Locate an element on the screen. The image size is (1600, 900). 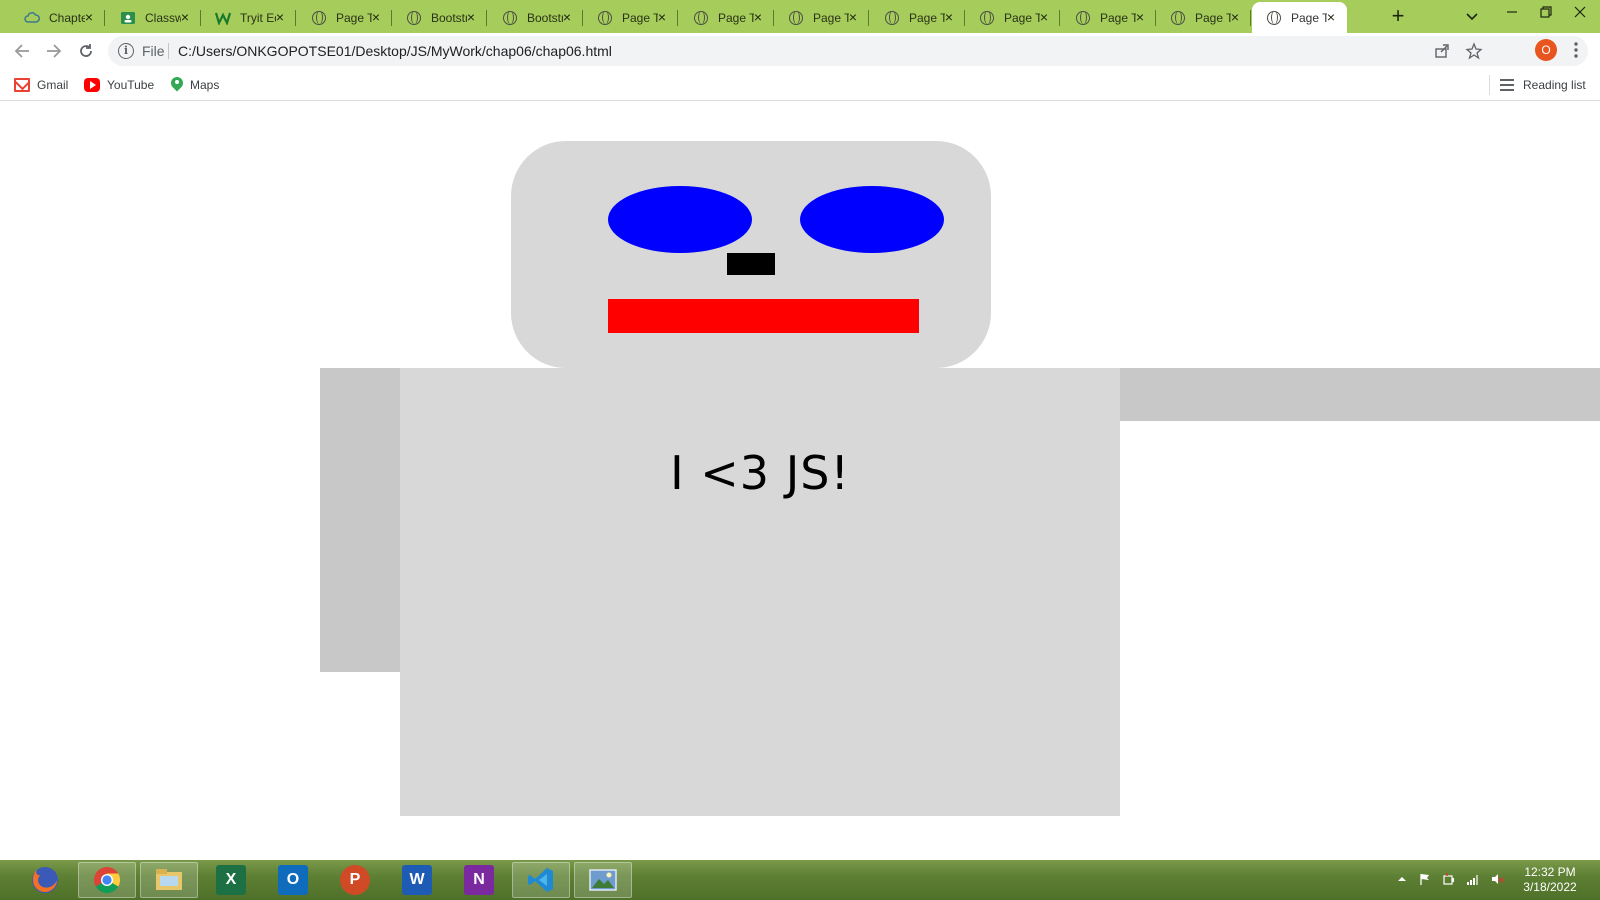
tab-active: Page Title× is located at coordinates (1299, 17).